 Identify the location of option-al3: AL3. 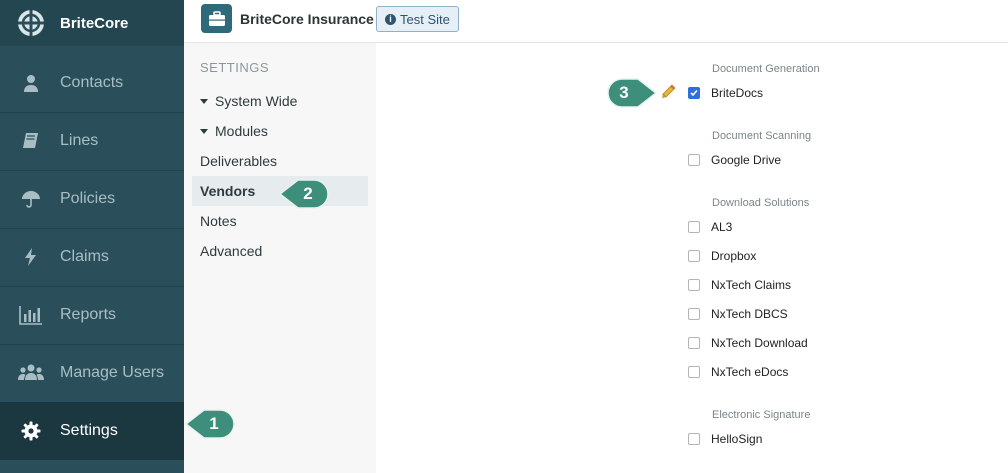
(710, 227).